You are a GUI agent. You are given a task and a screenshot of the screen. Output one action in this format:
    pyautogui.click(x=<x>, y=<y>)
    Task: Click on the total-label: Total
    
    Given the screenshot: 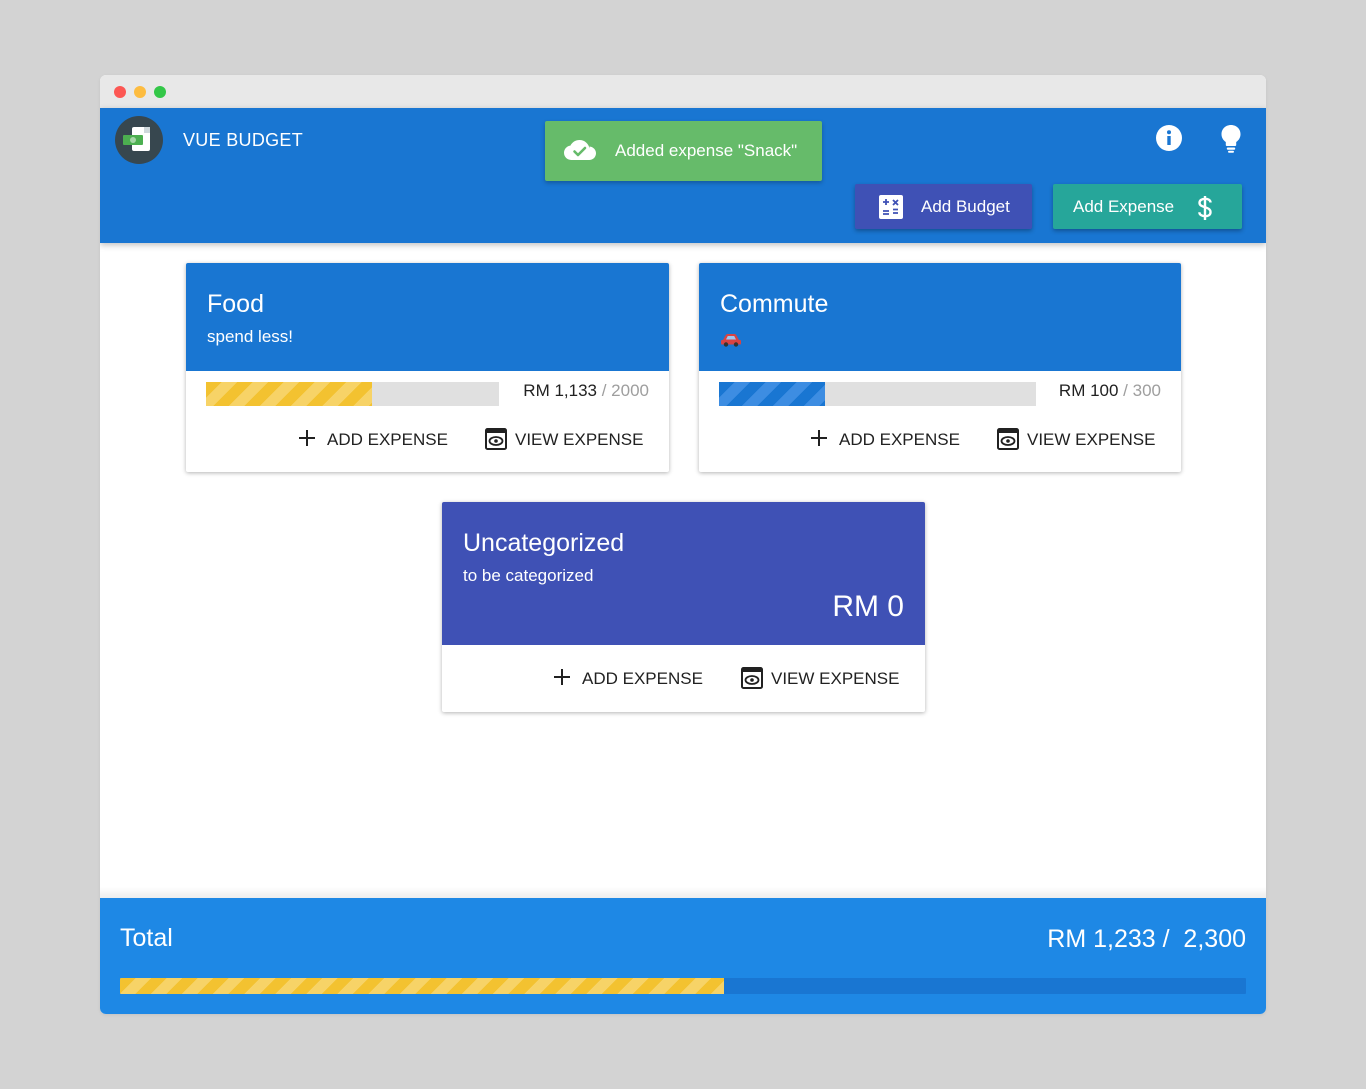 What is the action you would take?
    pyautogui.click(x=146, y=938)
    